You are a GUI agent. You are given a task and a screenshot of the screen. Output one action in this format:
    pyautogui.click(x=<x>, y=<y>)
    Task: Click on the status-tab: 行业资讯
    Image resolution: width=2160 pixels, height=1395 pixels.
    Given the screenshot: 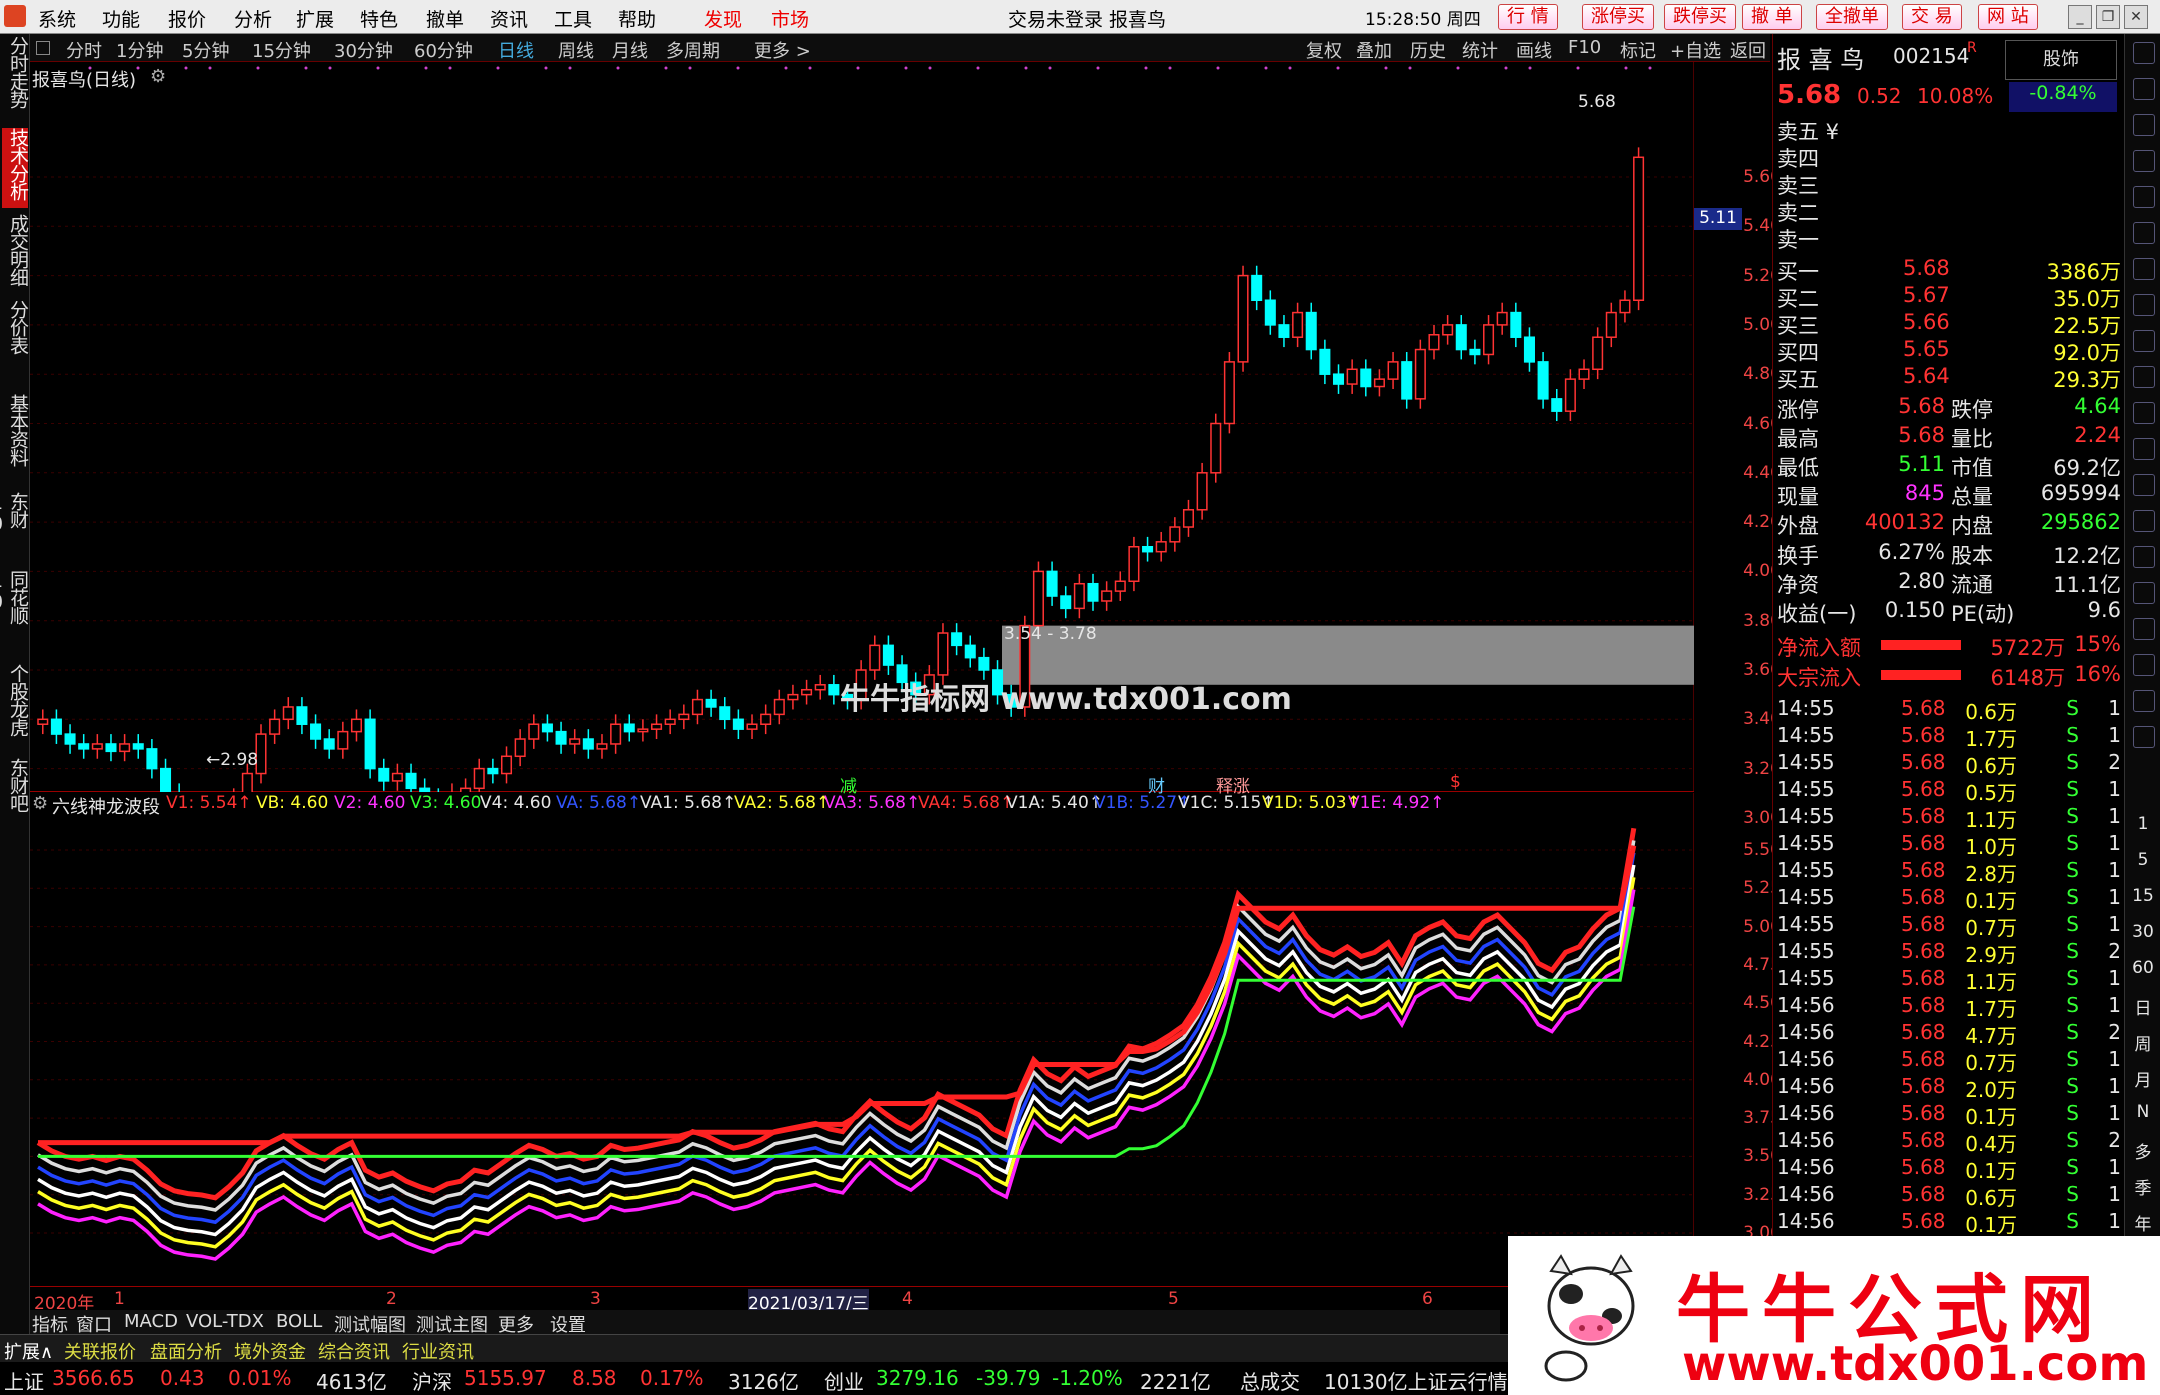 What is the action you would take?
    pyautogui.click(x=438, y=1351)
    